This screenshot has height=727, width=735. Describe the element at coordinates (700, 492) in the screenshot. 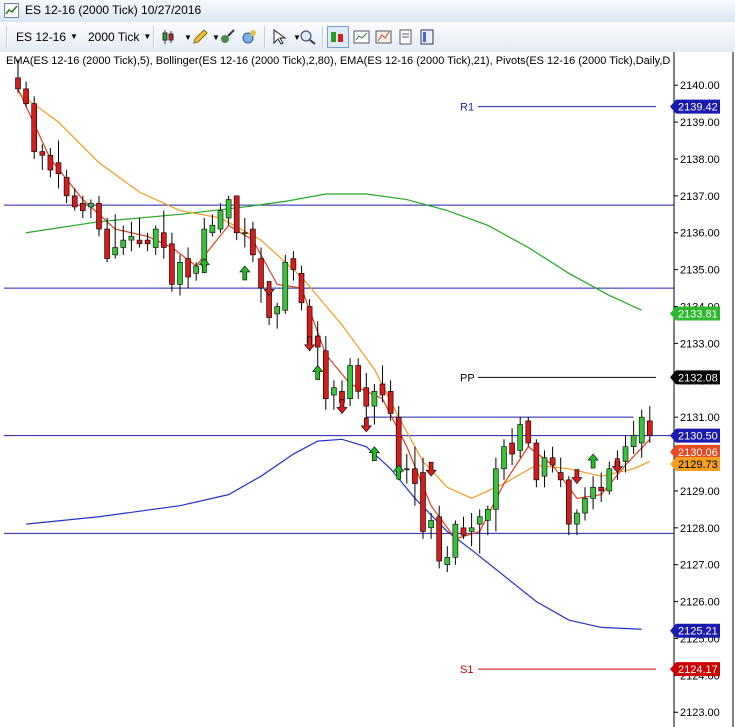

I see `price-tick-label: 2129.00` at that location.